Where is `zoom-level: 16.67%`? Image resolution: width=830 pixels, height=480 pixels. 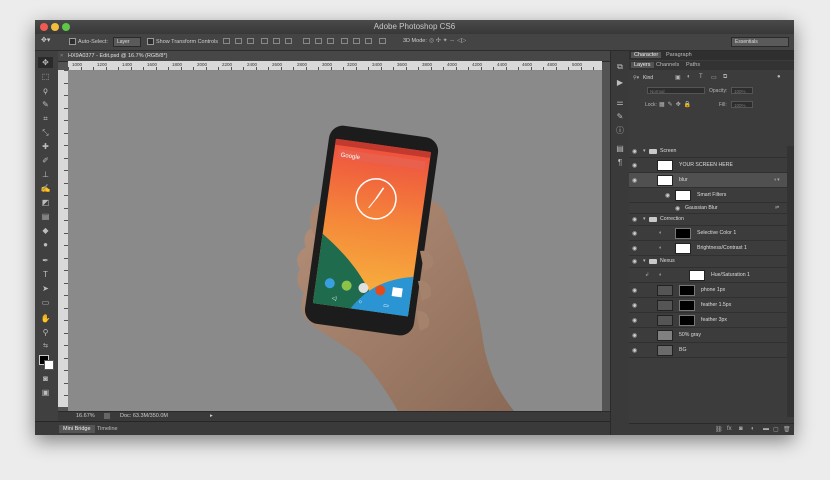 zoom-level: 16.67% is located at coordinates (85, 416).